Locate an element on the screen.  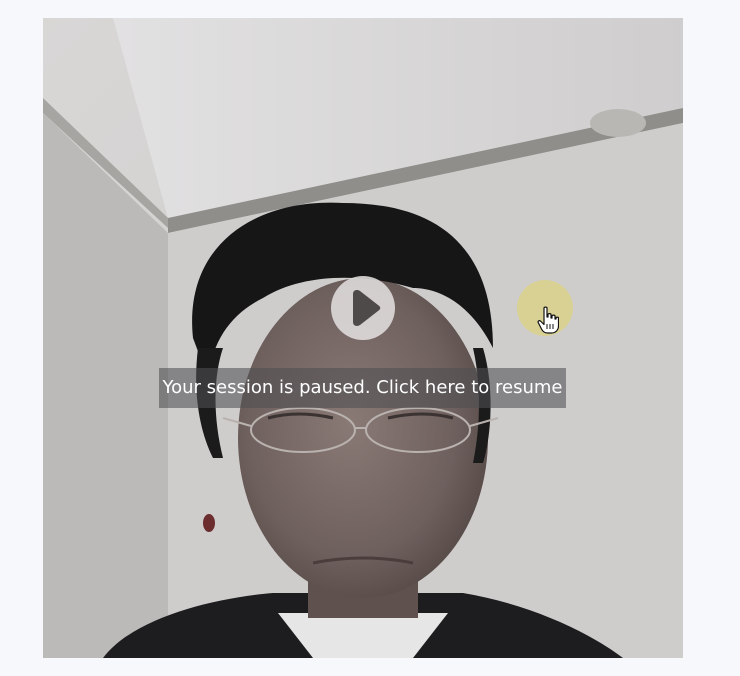
play-icon is located at coordinates (367, 308).